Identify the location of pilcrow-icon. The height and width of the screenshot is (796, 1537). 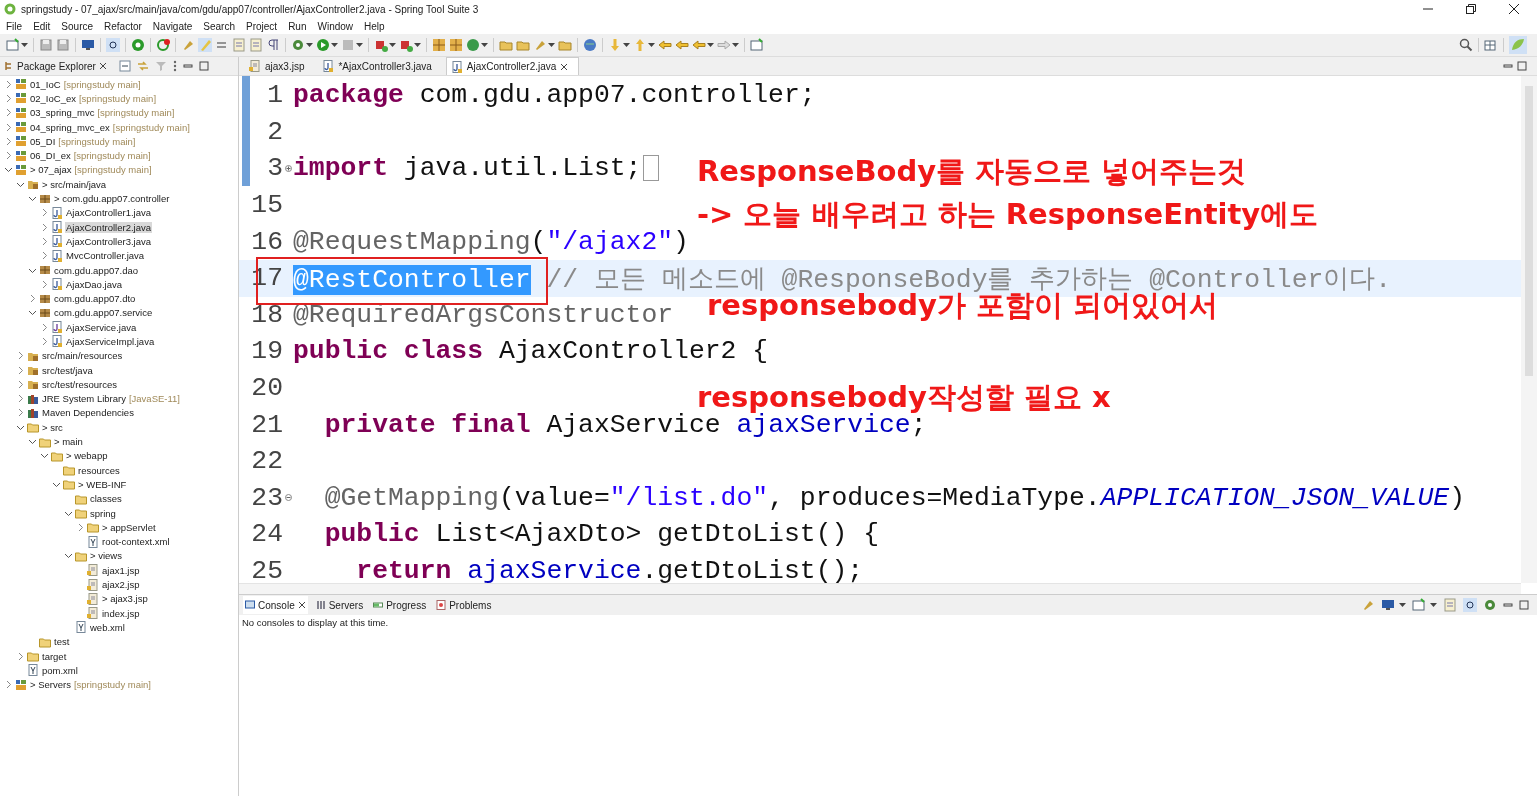
(273, 45).